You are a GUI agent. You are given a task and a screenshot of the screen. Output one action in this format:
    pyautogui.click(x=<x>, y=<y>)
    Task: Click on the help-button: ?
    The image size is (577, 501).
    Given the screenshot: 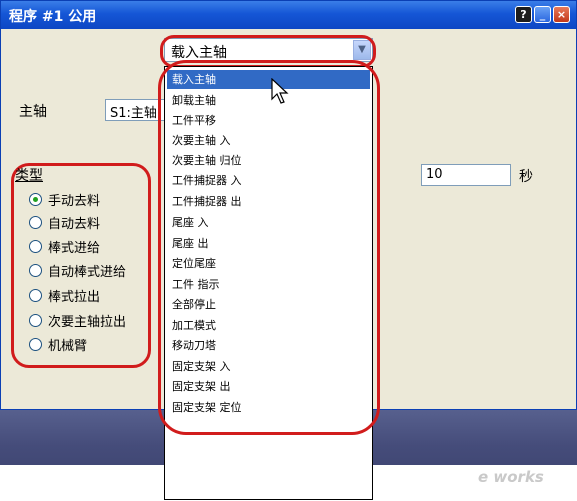 What is the action you would take?
    pyautogui.click(x=523, y=14)
    